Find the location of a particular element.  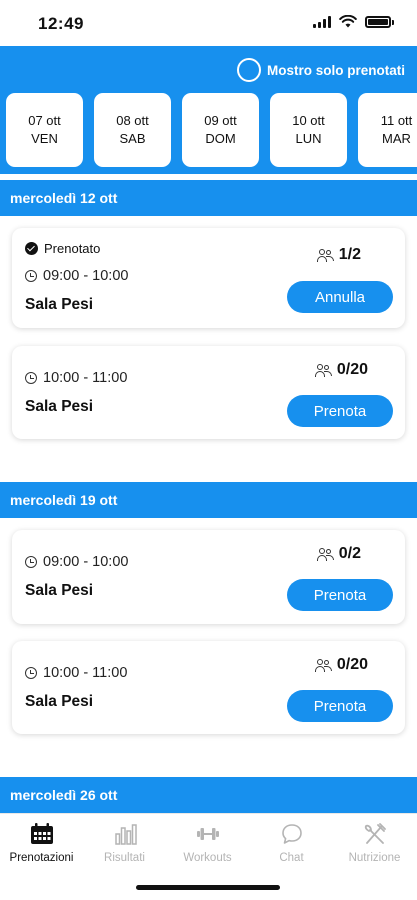

slot-capacity: 1/2 is located at coordinates (338, 255).